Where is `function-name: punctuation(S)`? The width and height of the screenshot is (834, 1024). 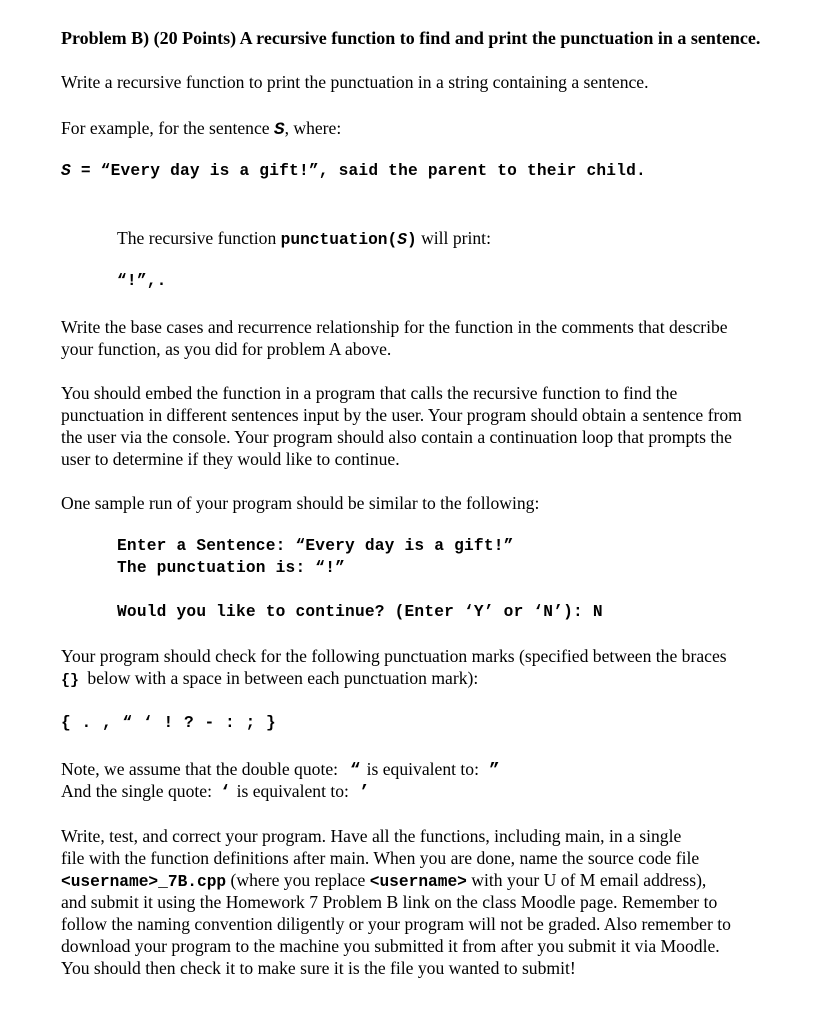 function-name: punctuation(S) is located at coordinates (349, 240).